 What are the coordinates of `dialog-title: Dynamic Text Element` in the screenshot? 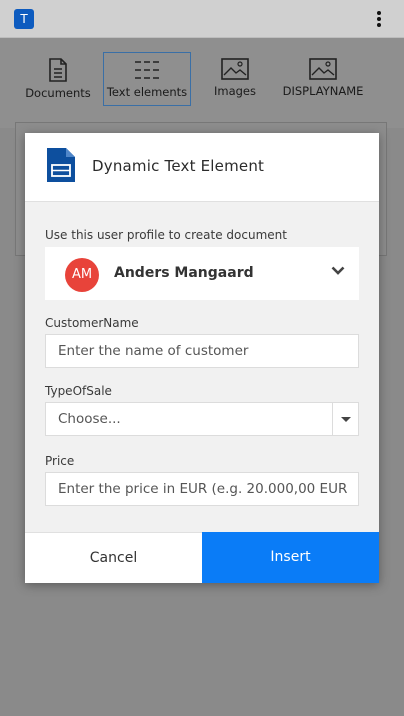 It's located at (178, 166).